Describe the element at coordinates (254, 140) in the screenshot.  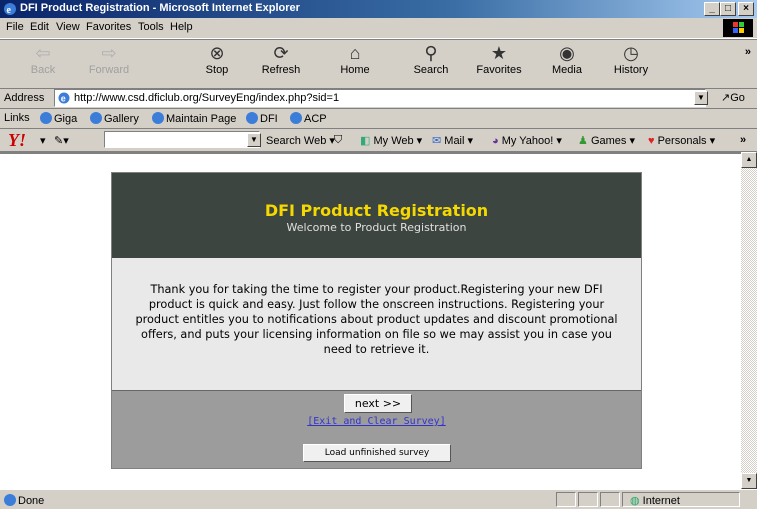
I see `yahoo-search-dropdown-icon: ▼` at that location.